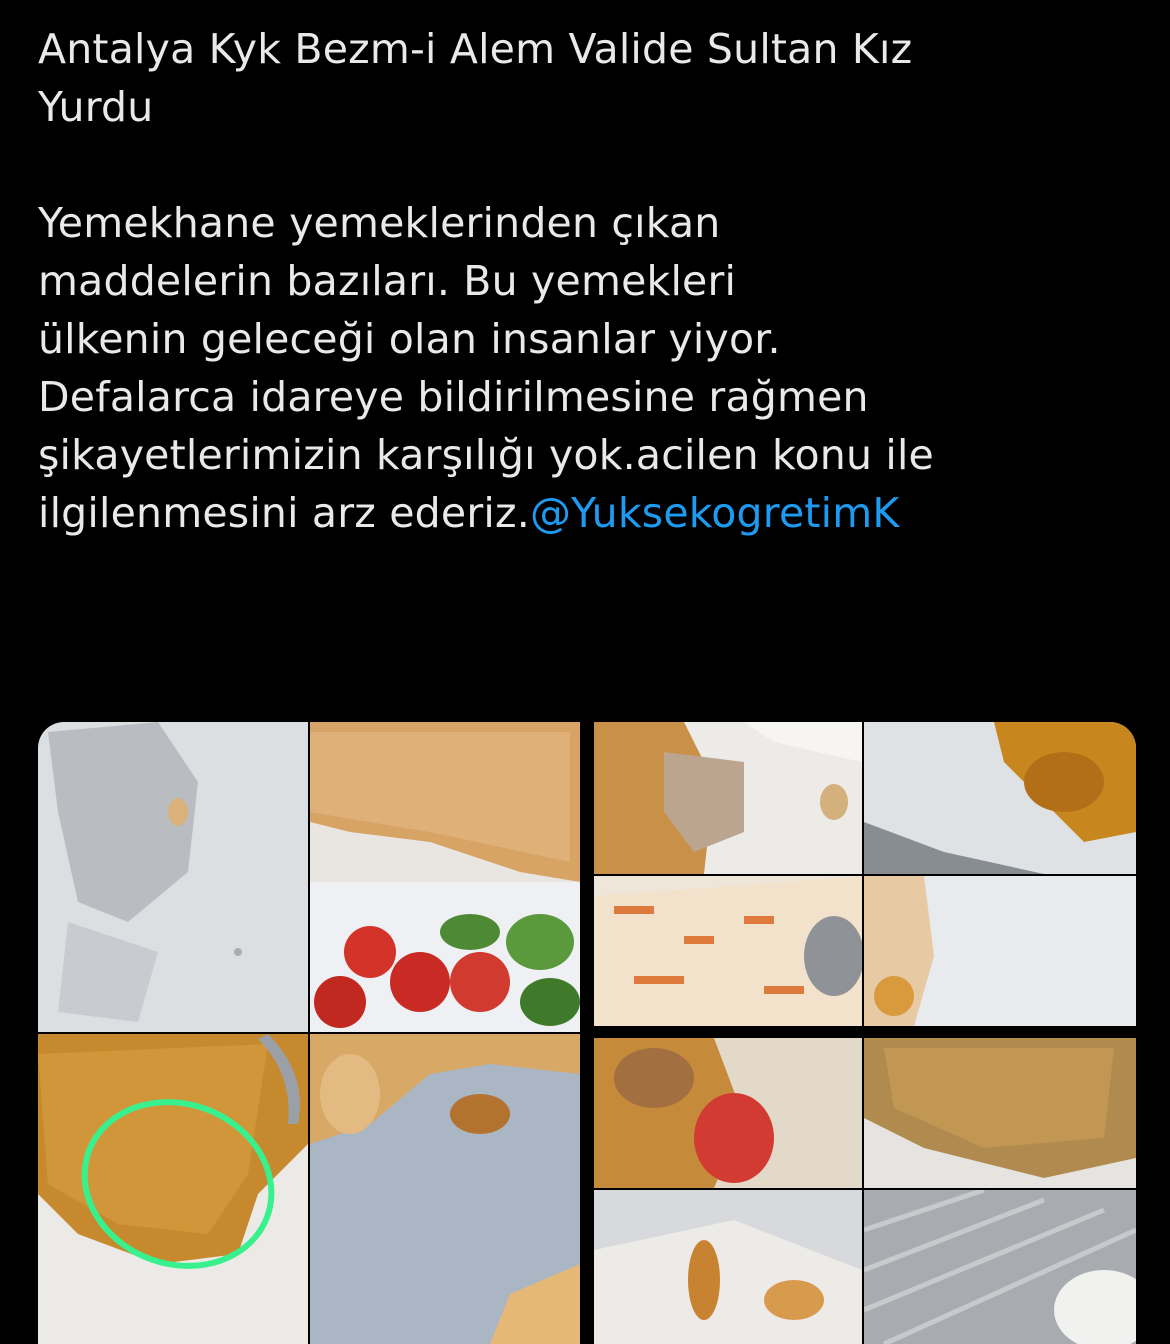  Describe the element at coordinates (409, 339) in the screenshot. I see `tweet-line: ülkenin geleceği olan insanlar yiyor.` at that location.